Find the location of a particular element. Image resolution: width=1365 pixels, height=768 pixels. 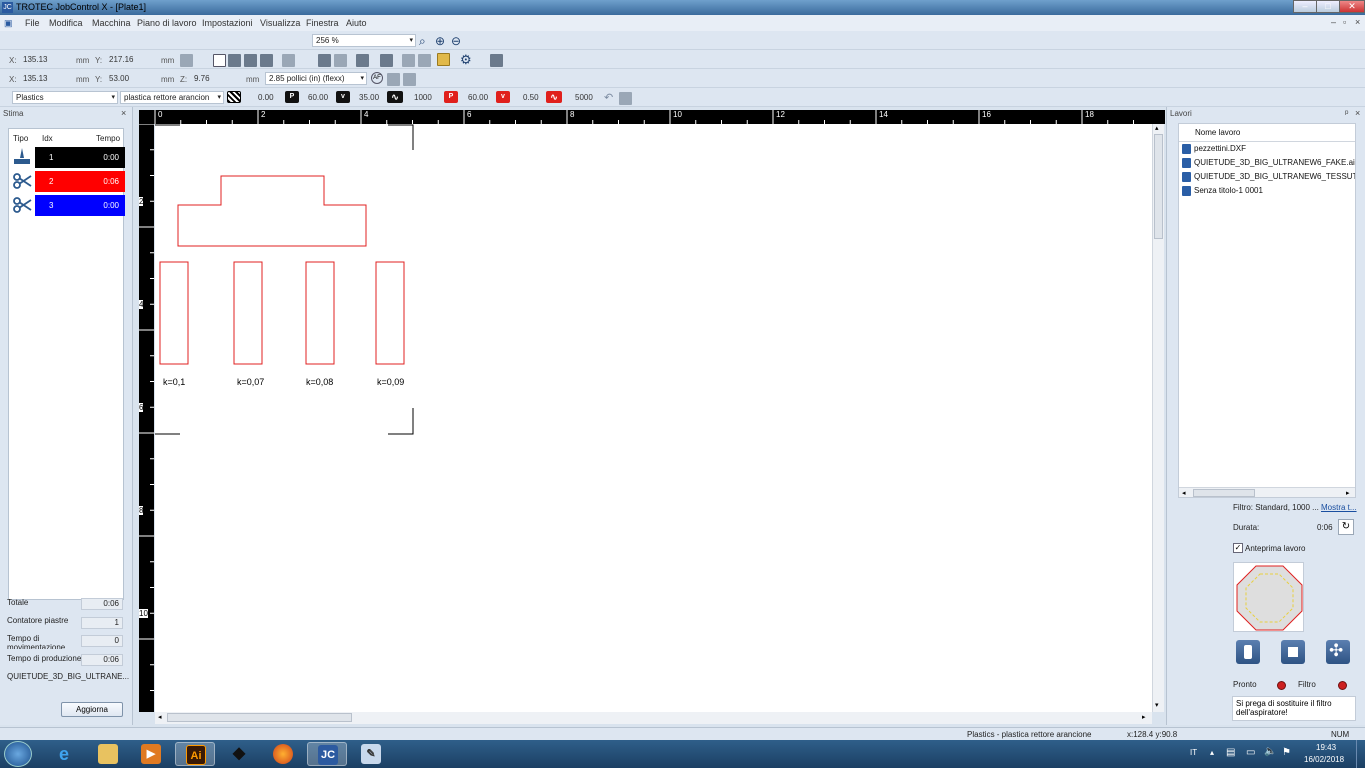

network-icon: ▭ is located at coordinates (1250, 752).